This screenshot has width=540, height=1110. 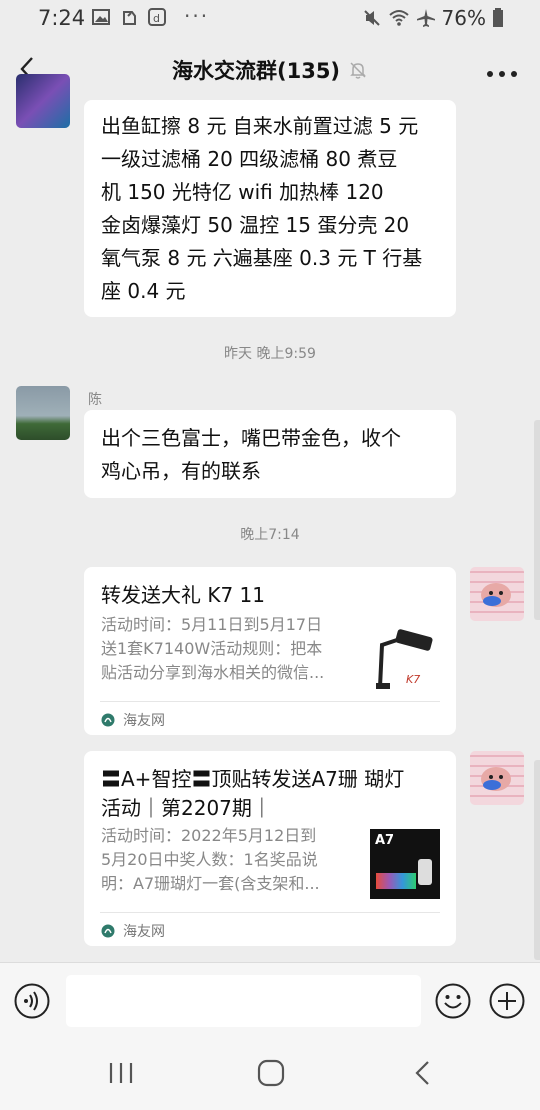 I want to click on card-title-line: 〓A+智控〓顶贴转发送A7珊 瑚灯, so click(x=253, y=779).